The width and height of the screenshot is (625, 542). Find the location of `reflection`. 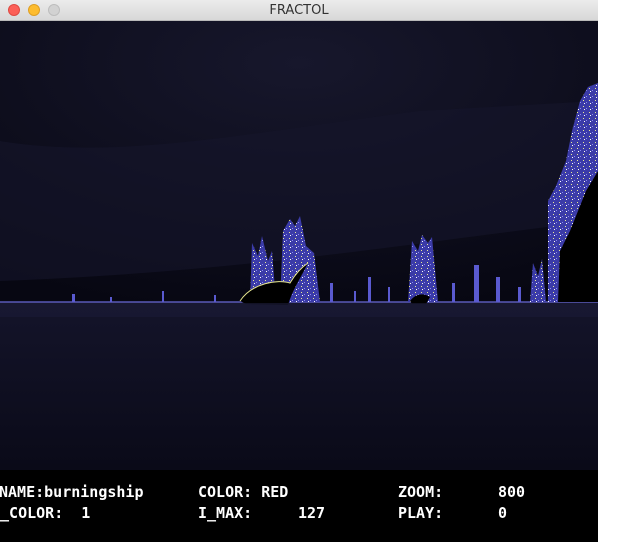

reflection is located at coordinates (299, 310).